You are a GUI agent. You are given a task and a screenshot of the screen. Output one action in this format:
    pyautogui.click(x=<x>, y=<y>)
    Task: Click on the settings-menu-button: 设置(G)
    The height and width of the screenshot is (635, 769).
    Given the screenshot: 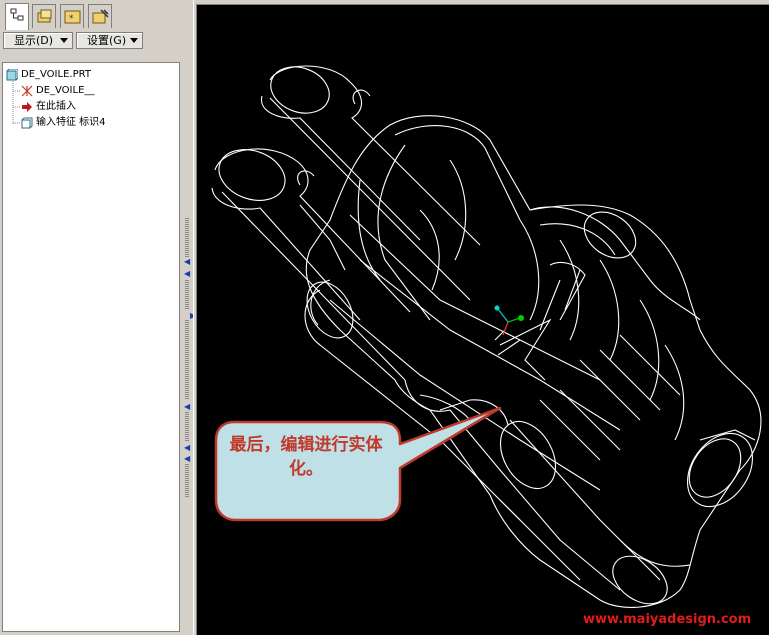 What is the action you would take?
    pyautogui.click(x=109, y=40)
    